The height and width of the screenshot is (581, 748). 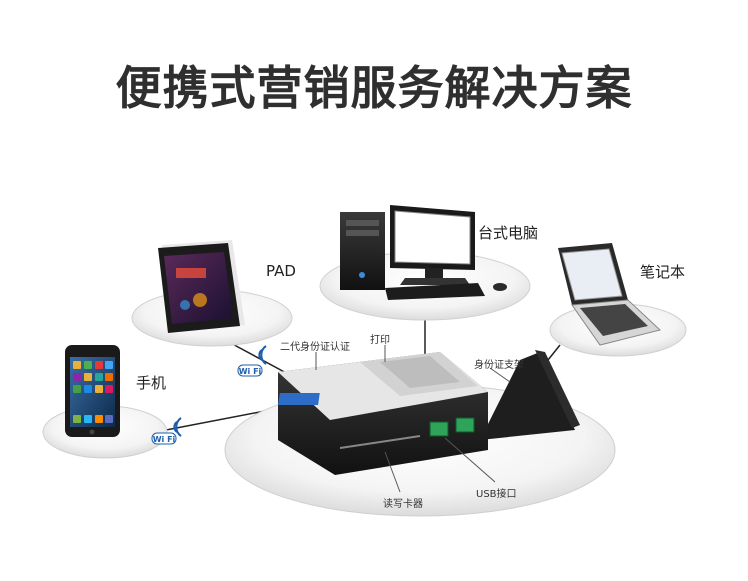 I want to click on label-phone: 手机, so click(x=151, y=383).